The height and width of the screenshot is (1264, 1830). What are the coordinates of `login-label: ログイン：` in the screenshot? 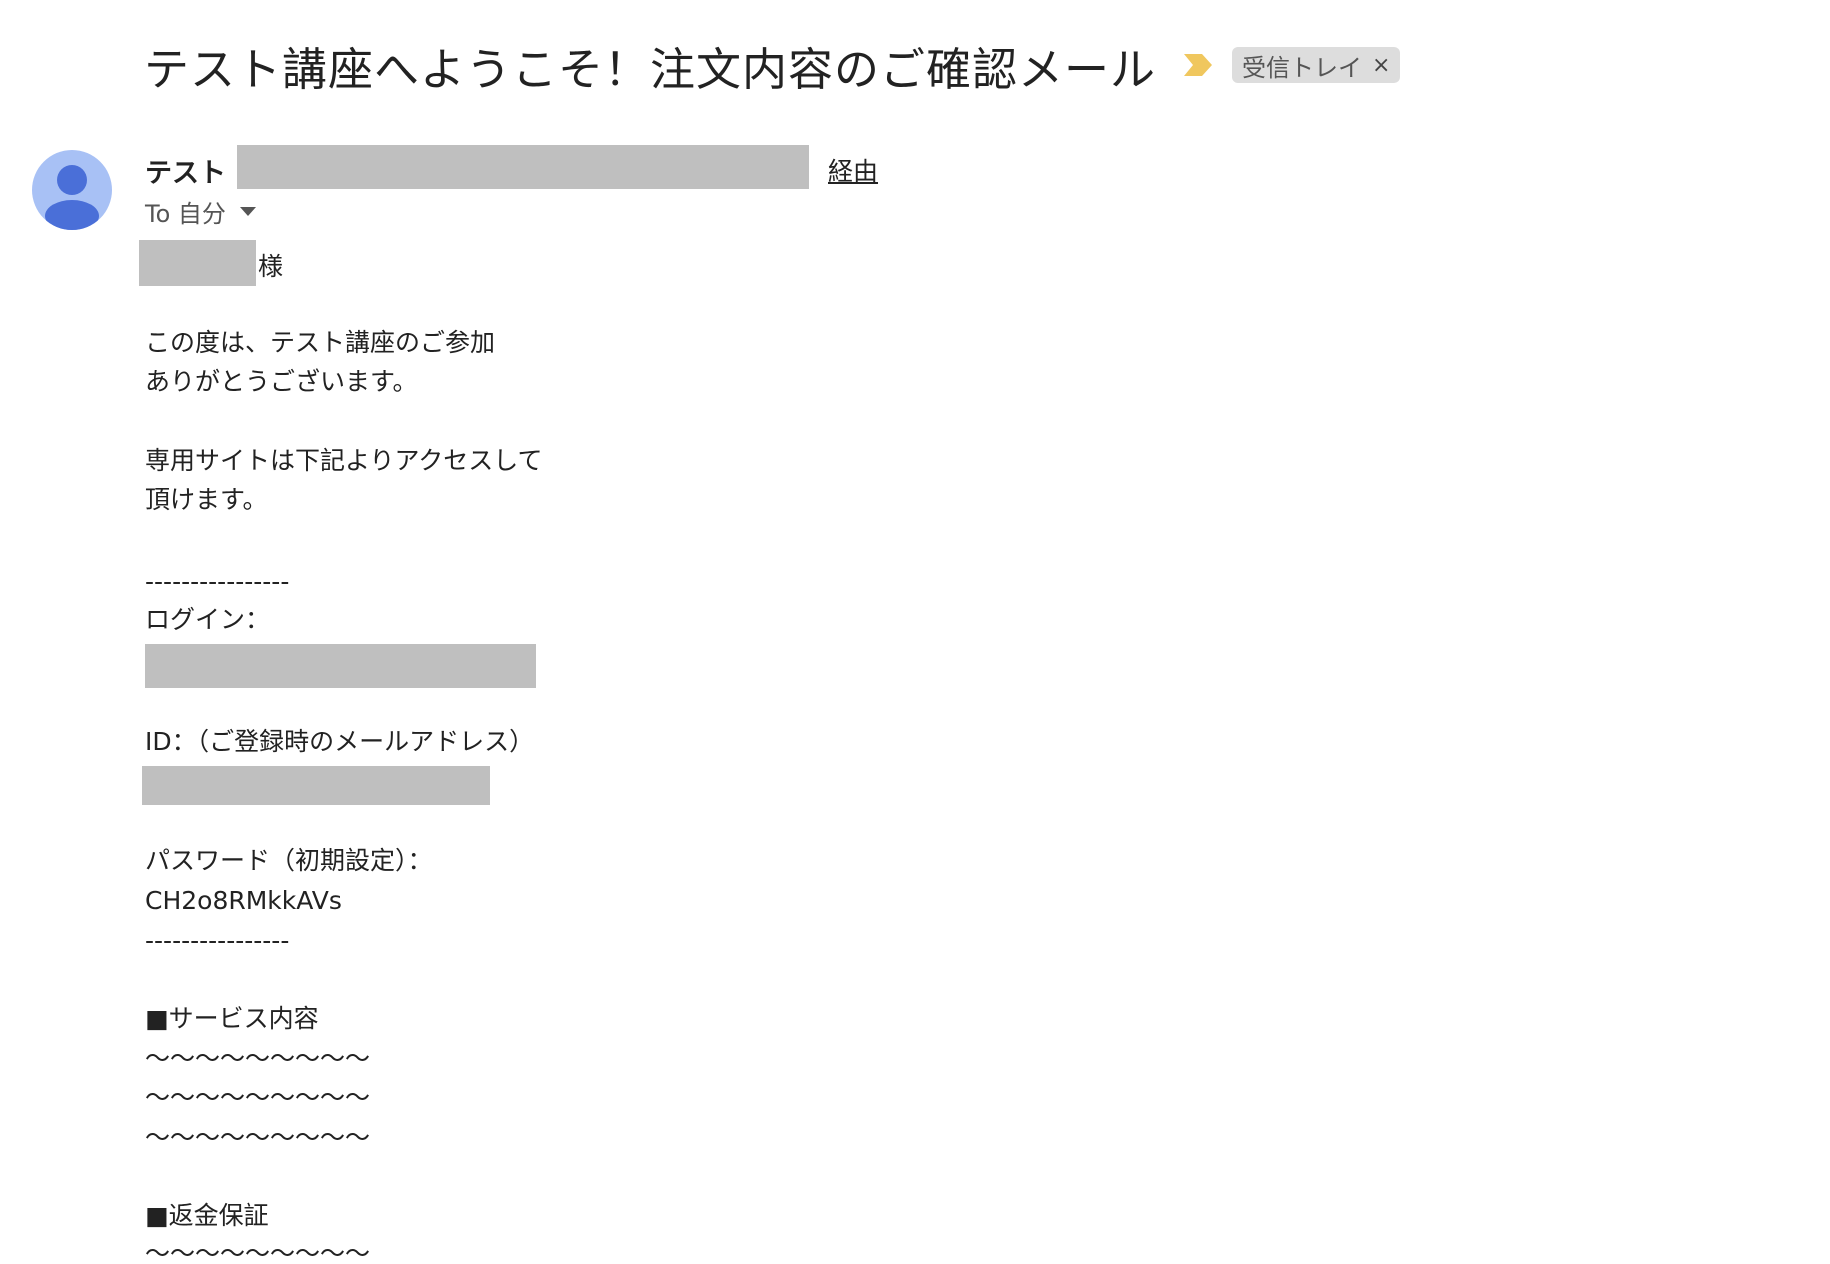 It's located at (208, 619).